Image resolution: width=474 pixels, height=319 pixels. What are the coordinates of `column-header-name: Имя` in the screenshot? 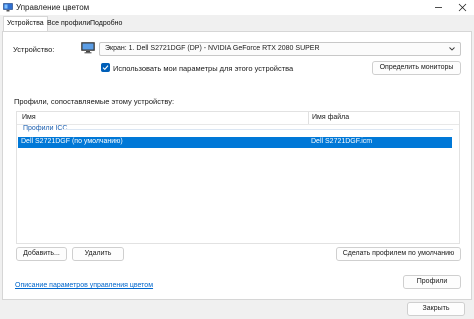 It's located at (29, 117).